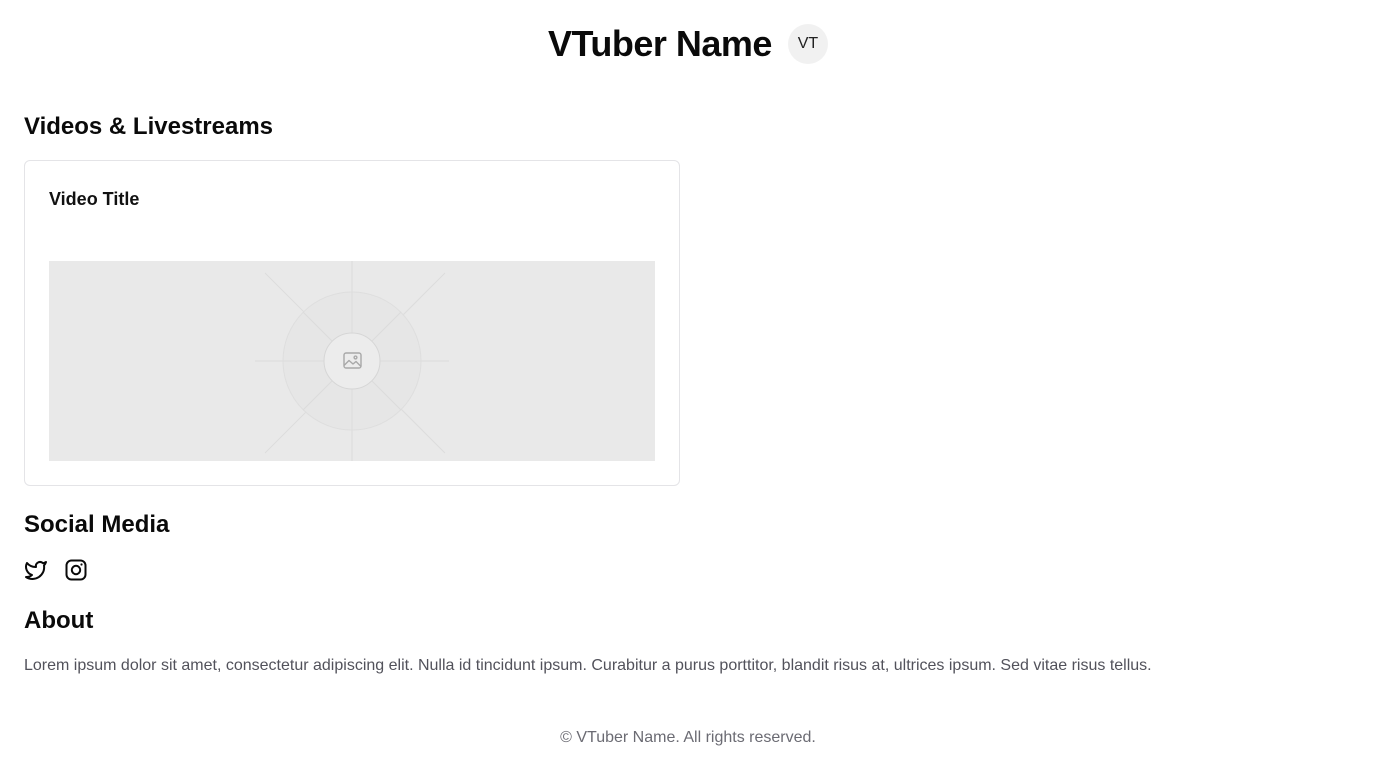 This screenshot has height=774, width=1376. Describe the element at coordinates (56, 570) in the screenshot. I see `social-icons` at that location.